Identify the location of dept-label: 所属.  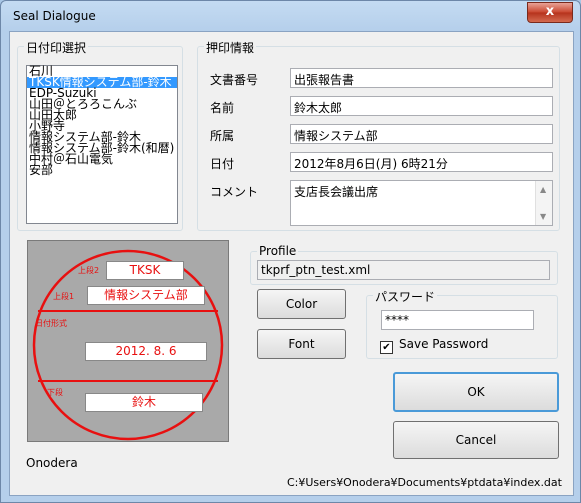
(222, 136).